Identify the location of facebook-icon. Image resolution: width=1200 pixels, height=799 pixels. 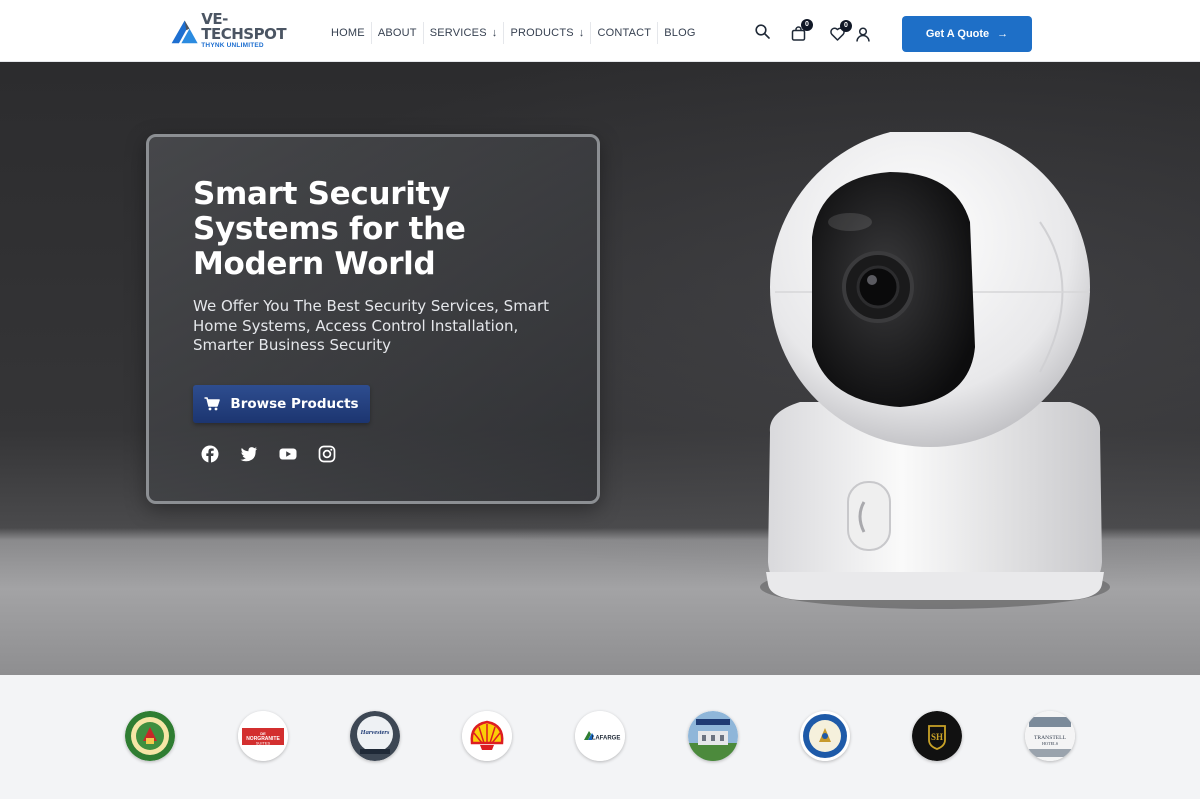
(210, 454).